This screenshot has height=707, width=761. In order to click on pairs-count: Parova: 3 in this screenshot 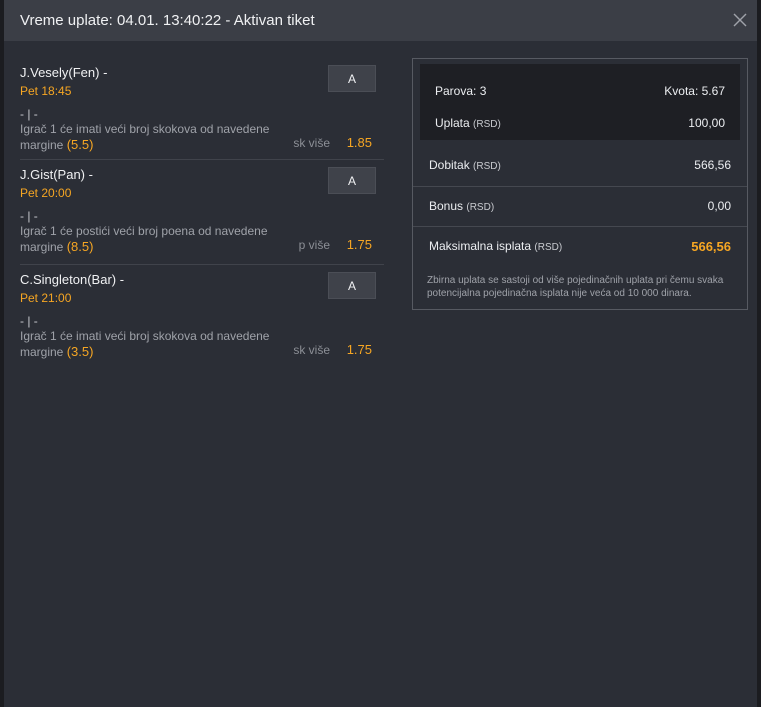, I will do `click(461, 91)`.